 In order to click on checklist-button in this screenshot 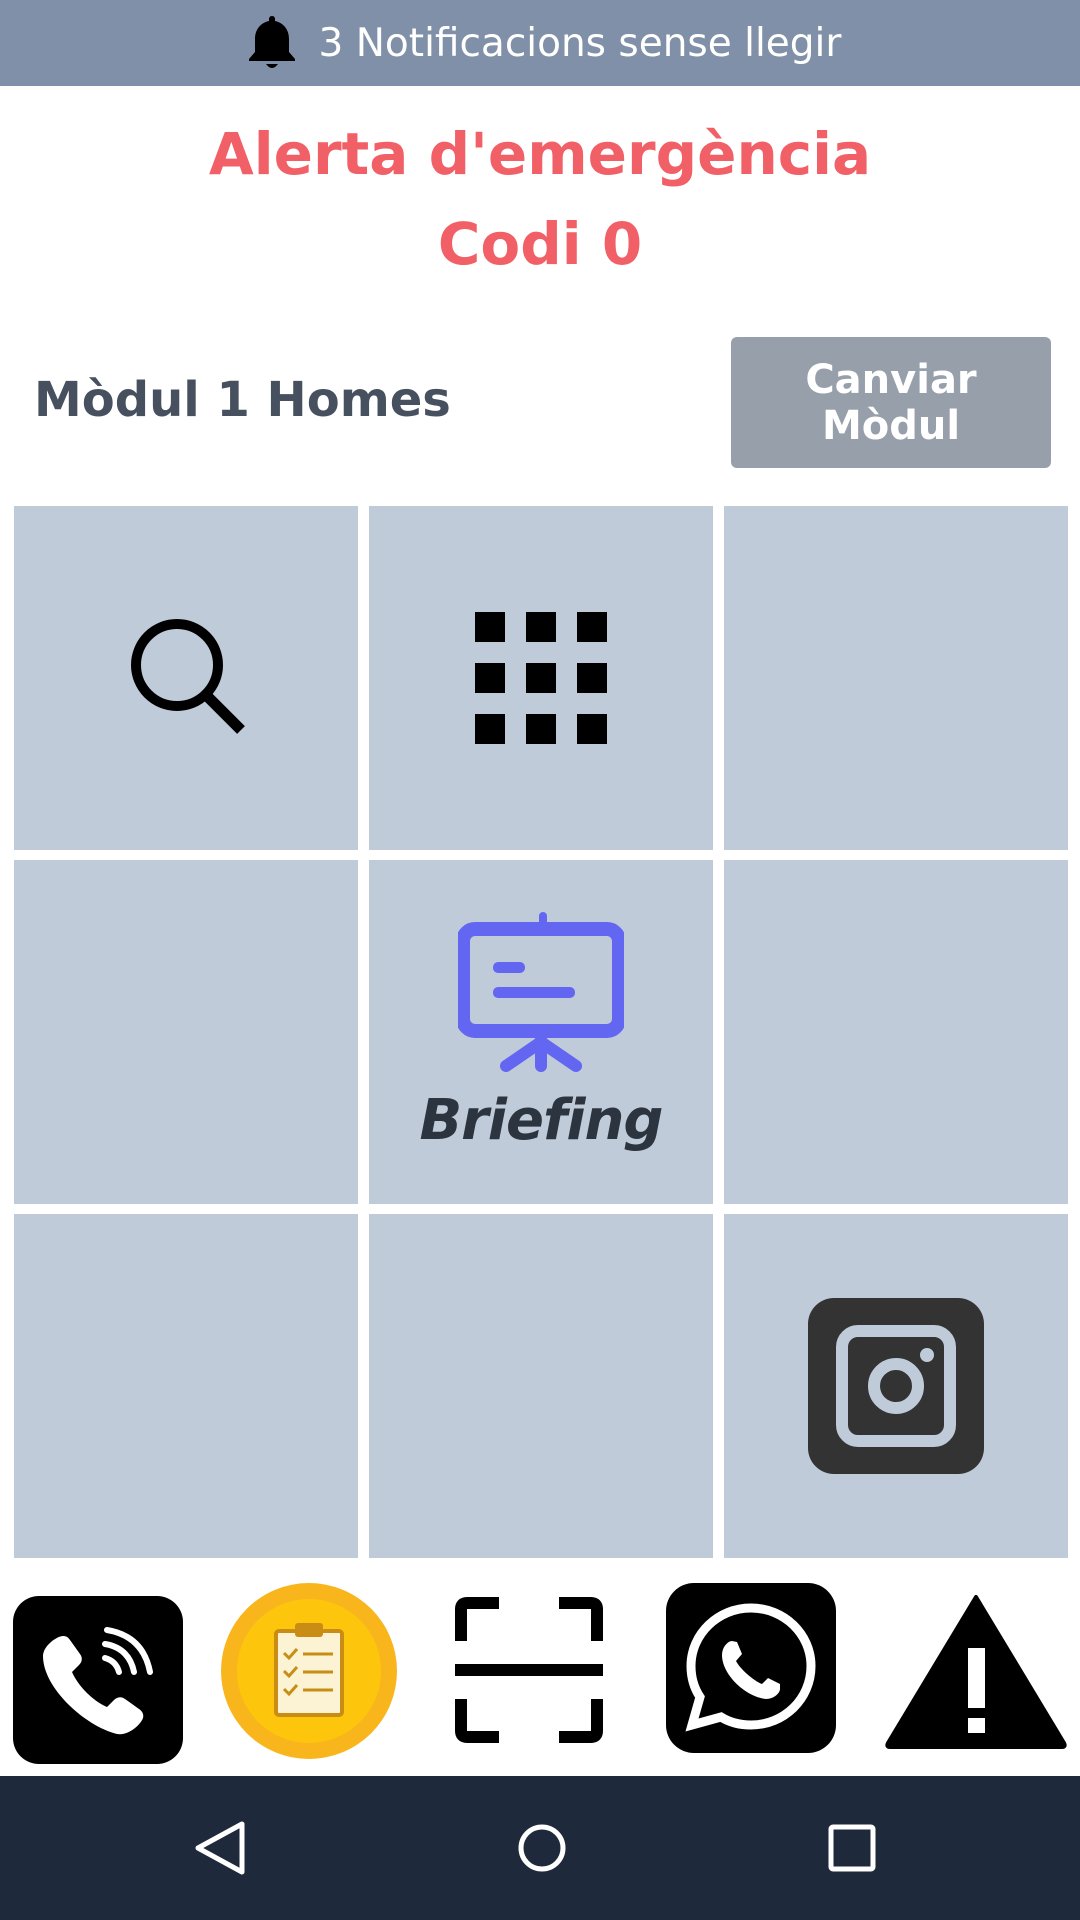, I will do `click(309, 1673)`.